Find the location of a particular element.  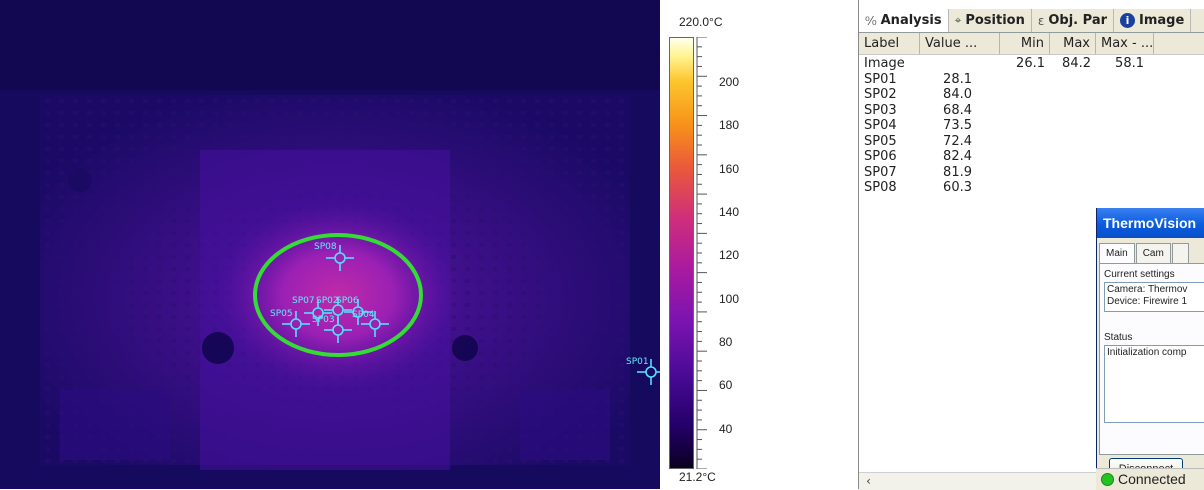

status-text: Initialization comp is located at coordinates (1147, 352).